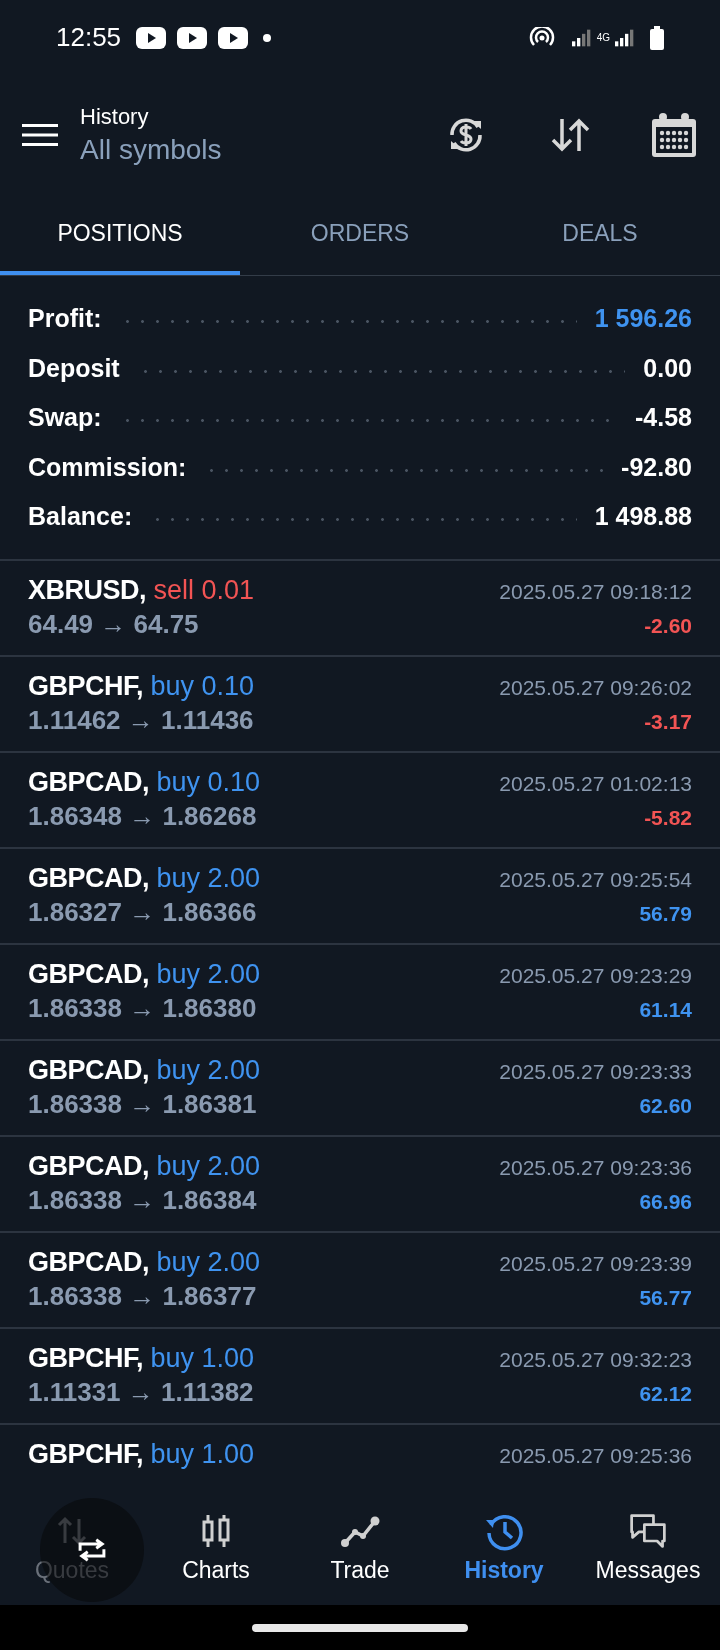 Image resolution: width=720 pixels, height=1650 pixels. What do you see at coordinates (142, 816) in the screenshot?
I see `position-prices: 1.86348 → 1.86268` at bounding box center [142, 816].